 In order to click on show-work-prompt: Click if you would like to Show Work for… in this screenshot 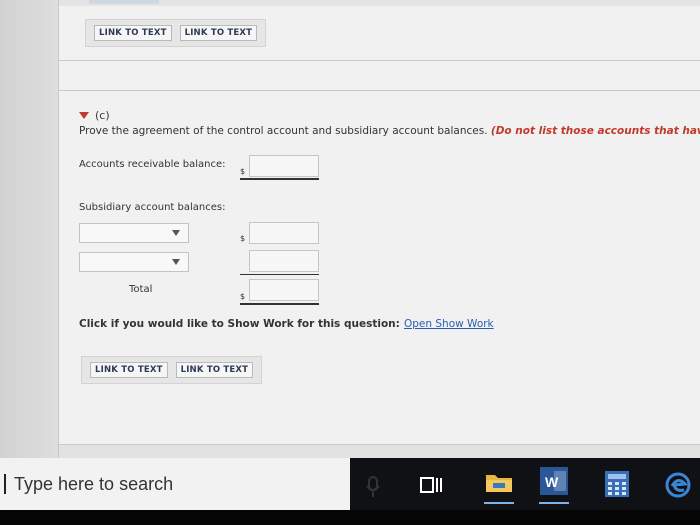, I will do `click(239, 324)`.